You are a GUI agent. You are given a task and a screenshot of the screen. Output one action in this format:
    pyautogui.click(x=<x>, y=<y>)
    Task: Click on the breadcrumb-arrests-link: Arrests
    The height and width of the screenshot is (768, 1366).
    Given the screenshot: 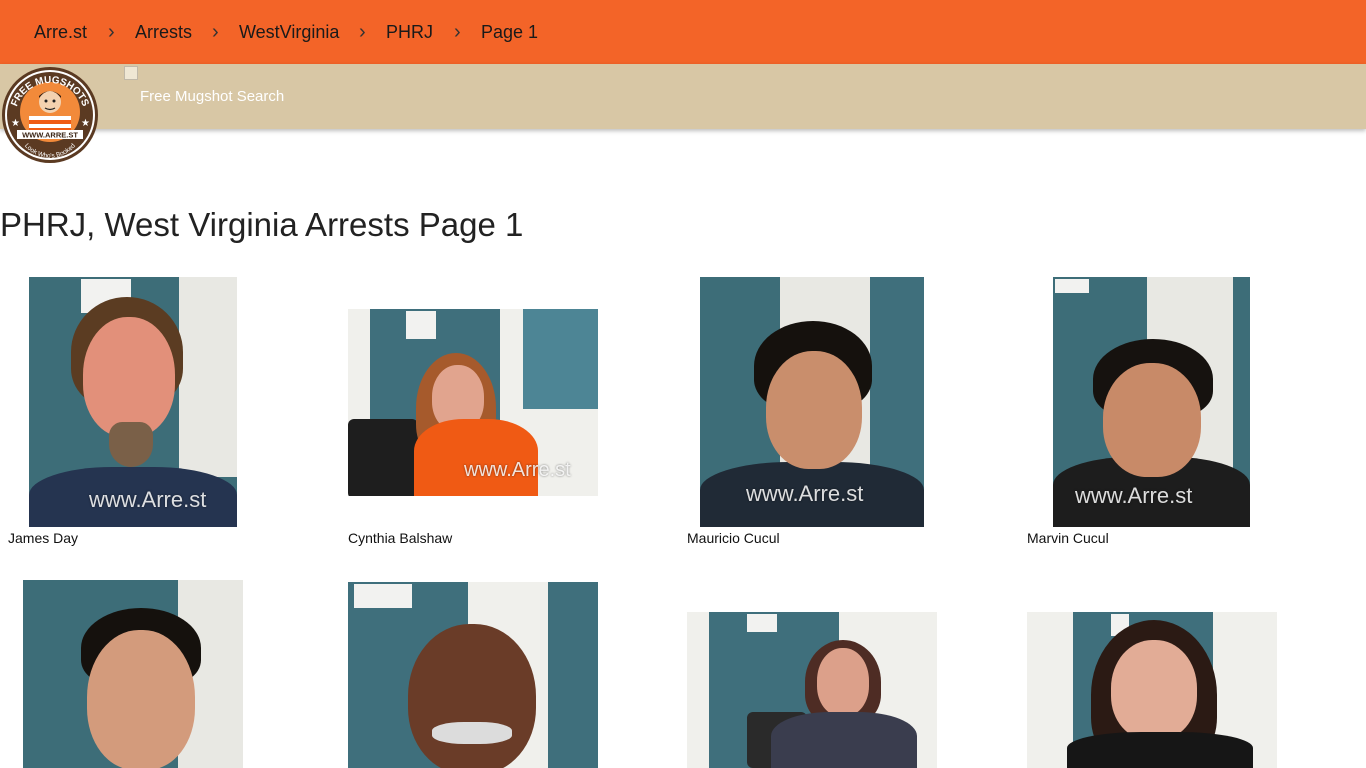 What is the action you would take?
    pyautogui.click(x=163, y=32)
    